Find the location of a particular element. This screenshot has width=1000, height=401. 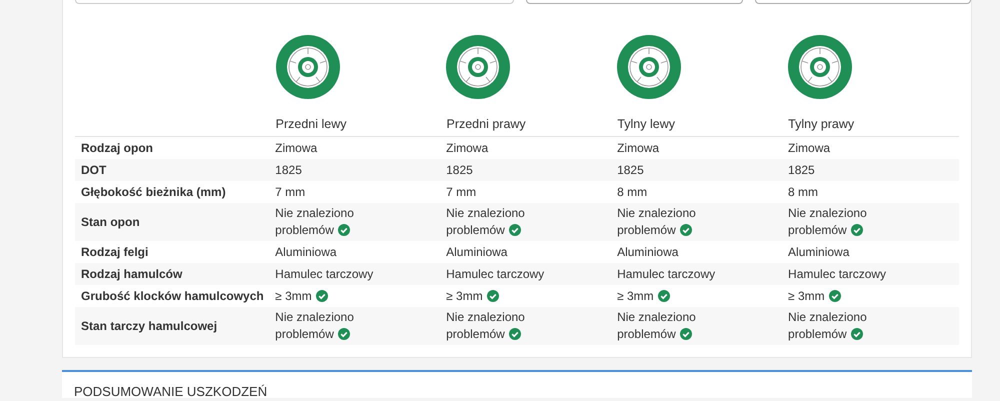

row-label: Głębokość bieżnika (mm) is located at coordinates (153, 192).